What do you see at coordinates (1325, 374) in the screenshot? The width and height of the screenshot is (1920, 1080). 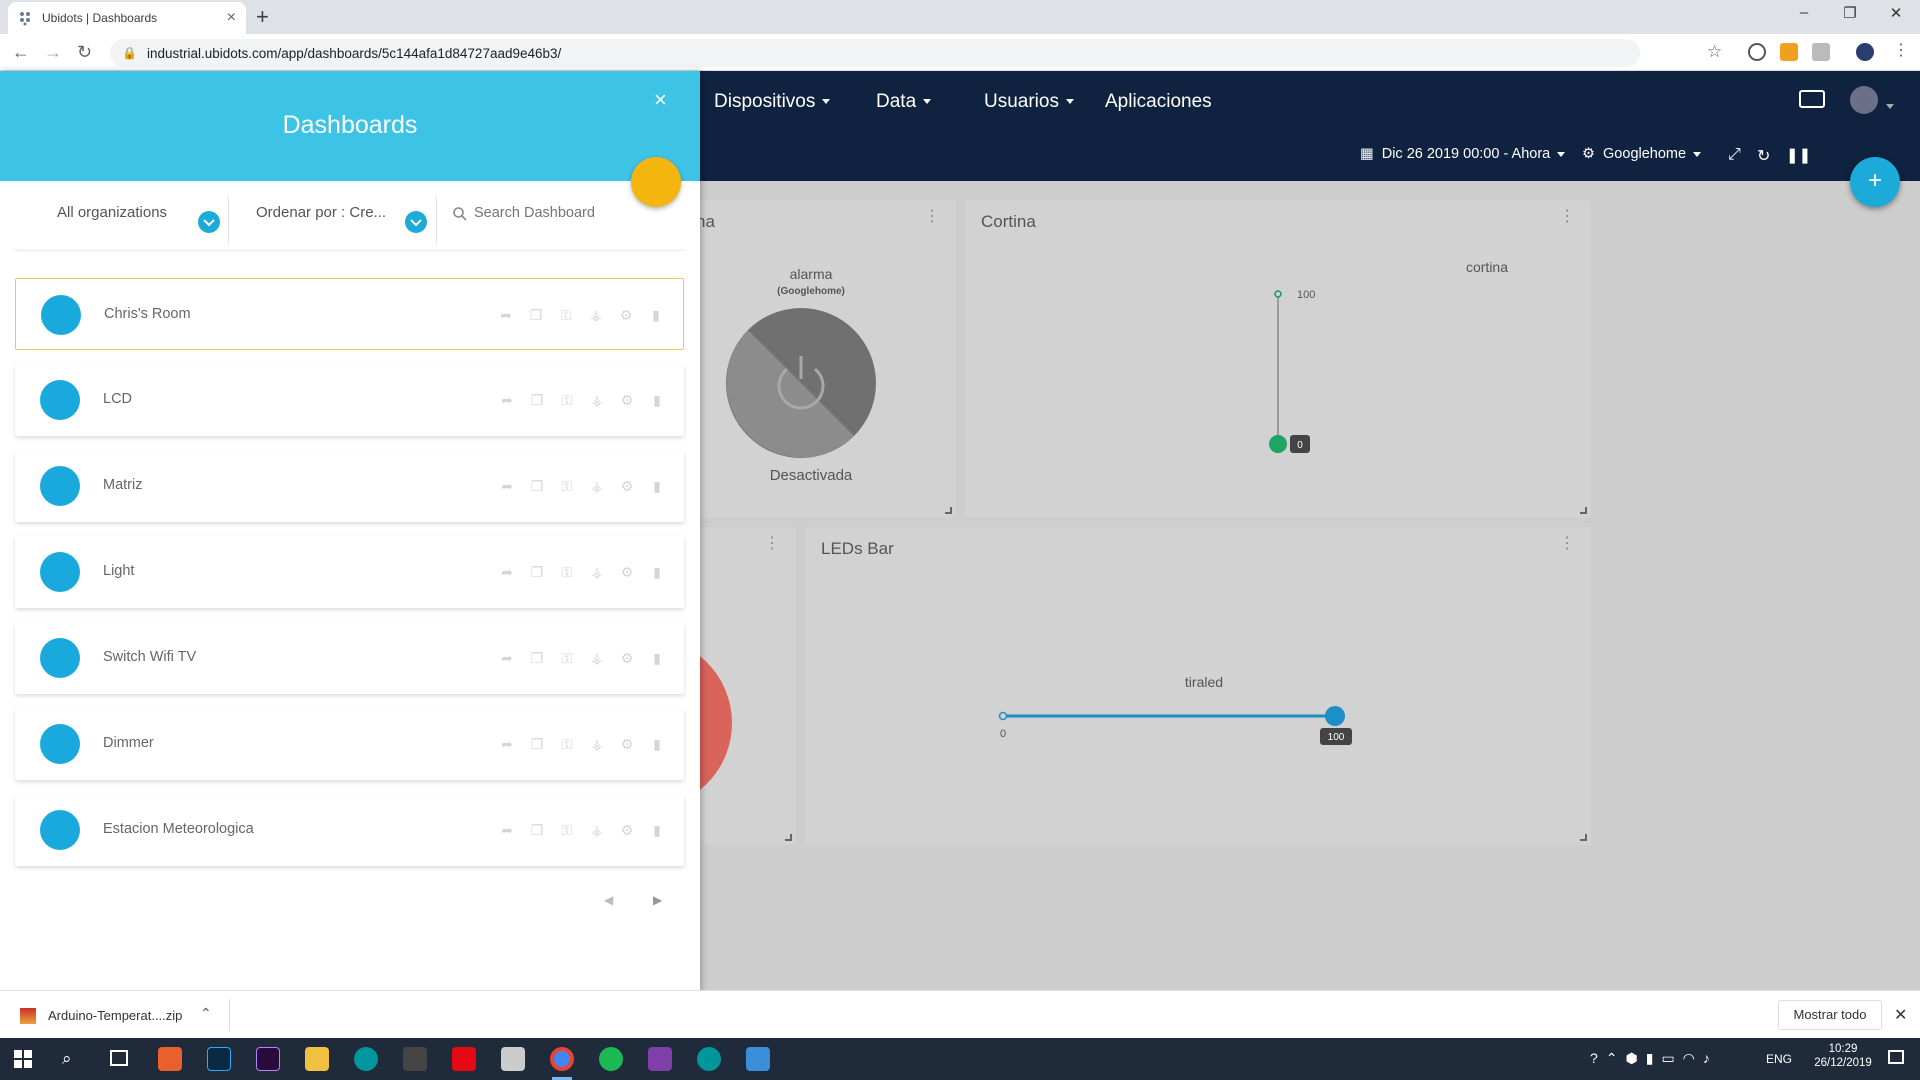 I see `cortina-vertical-slider: 100 0` at bounding box center [1325, 374].